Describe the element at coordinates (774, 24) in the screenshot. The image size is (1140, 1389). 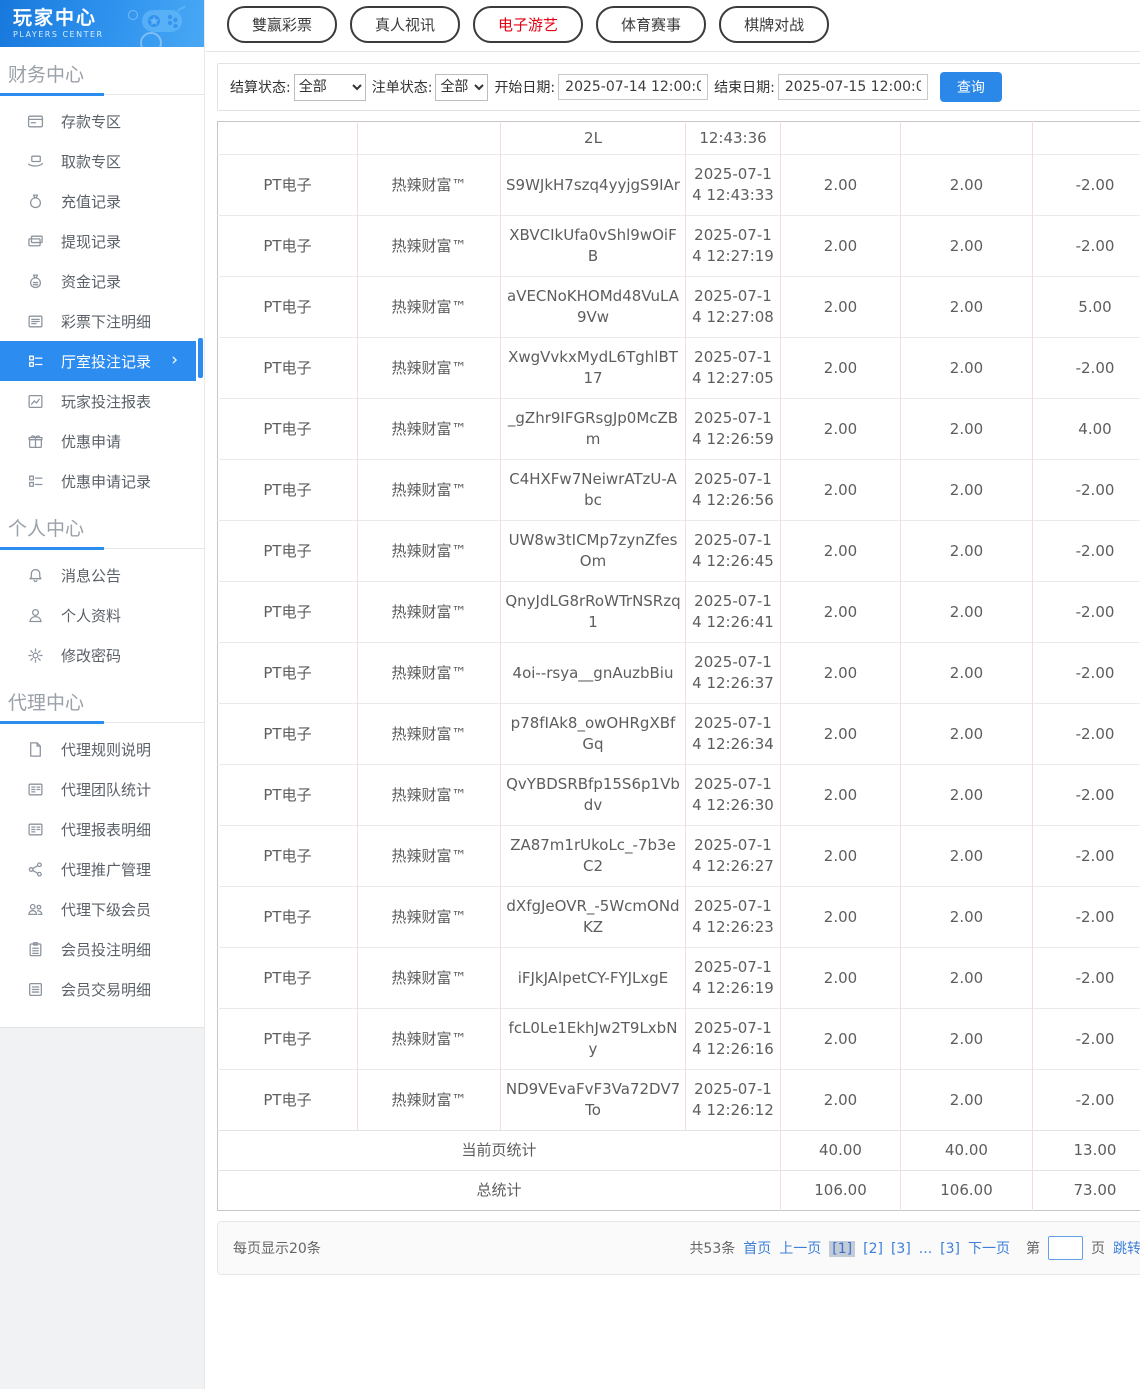
I see `nav-pill-棋牌对战: 棋牌对战` at that location.